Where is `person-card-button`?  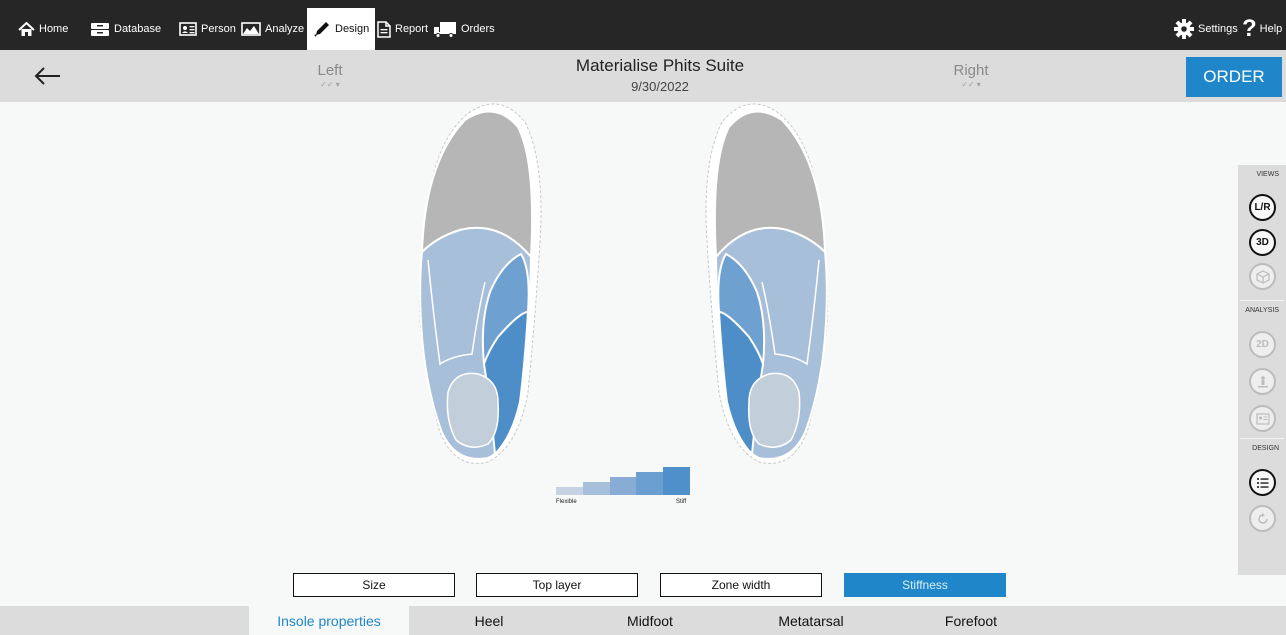 person-card-button is located at coordinates (1262, 418).